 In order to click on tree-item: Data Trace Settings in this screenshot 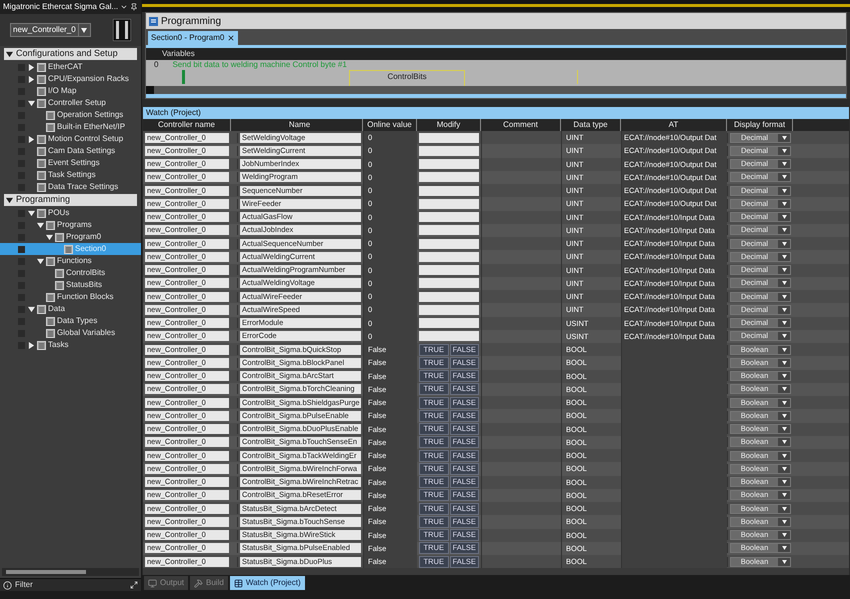, I will do `click(71, 187)`.